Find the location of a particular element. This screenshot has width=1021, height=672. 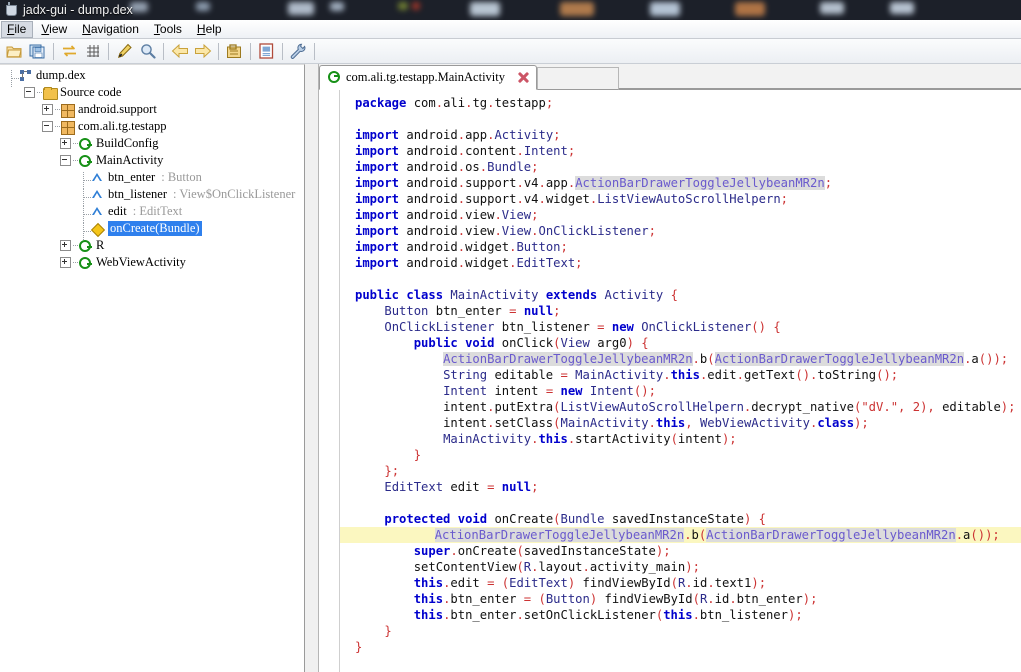

tree-item: Source code is located at coordinates (153, 92).